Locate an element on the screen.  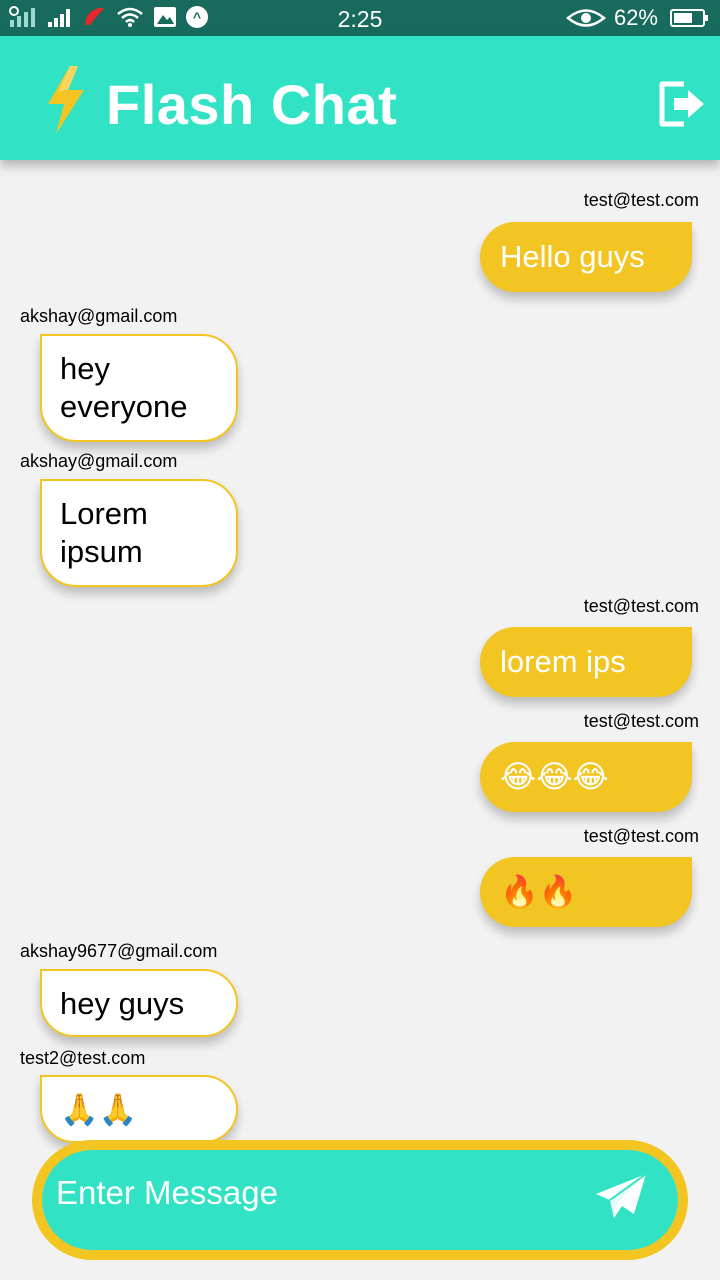
logout-button is located at coordinates (680, 104).